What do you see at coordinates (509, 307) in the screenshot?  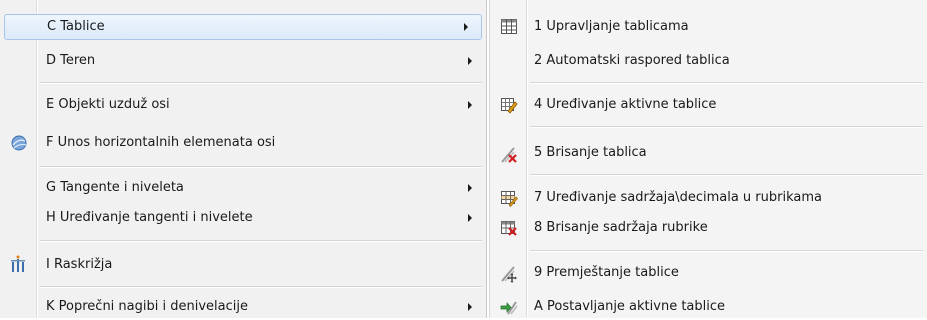 I see `set-active-table-icon` at bounding box center [509, 307].